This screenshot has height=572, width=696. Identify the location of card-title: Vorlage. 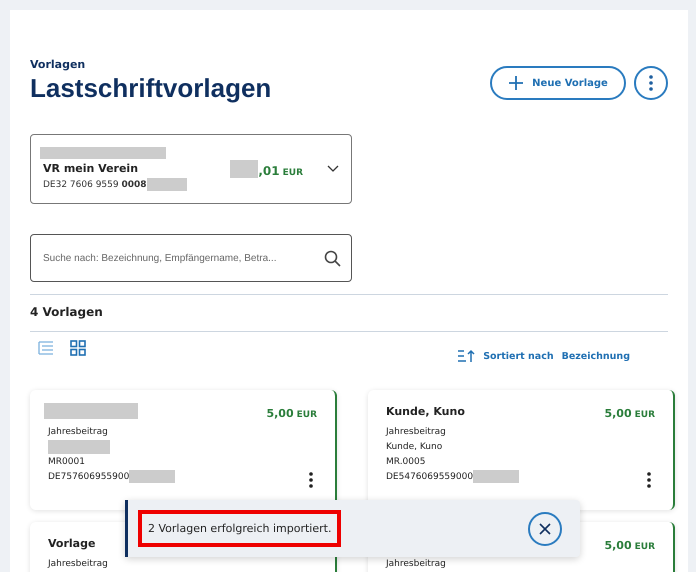
(72, 543).